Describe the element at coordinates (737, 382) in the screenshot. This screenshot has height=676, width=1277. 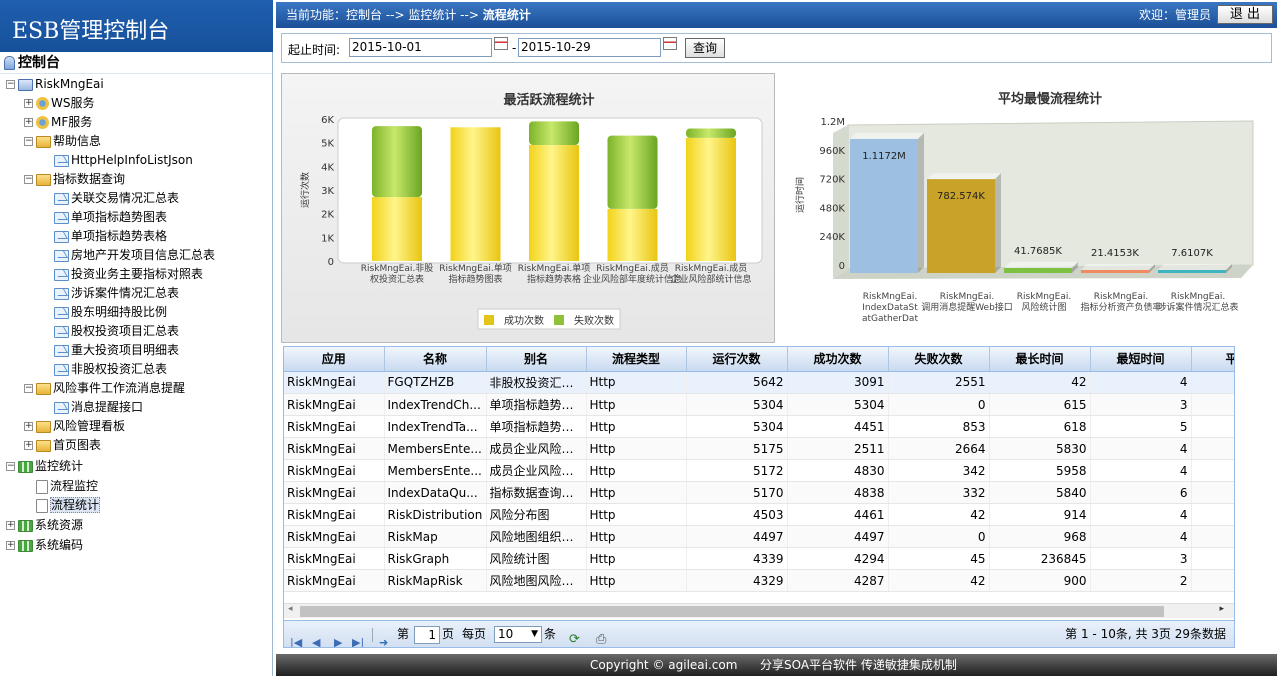
I see `table-cell: 5642` at that location.